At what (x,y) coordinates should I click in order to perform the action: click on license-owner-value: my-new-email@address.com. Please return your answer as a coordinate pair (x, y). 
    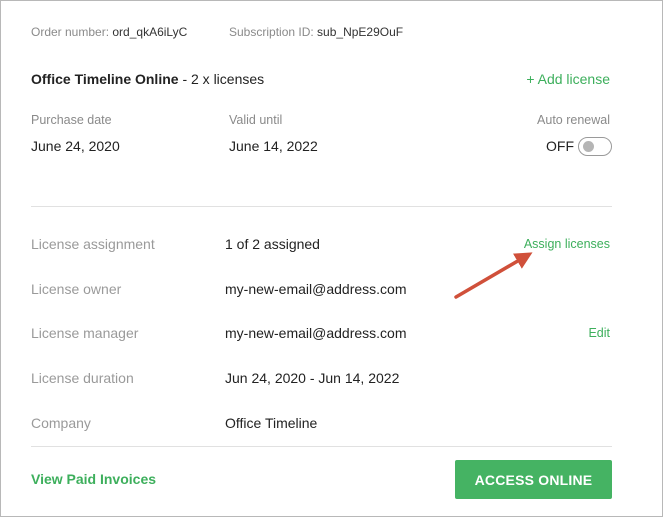
    Looking at the image, I should click on (316, 289).